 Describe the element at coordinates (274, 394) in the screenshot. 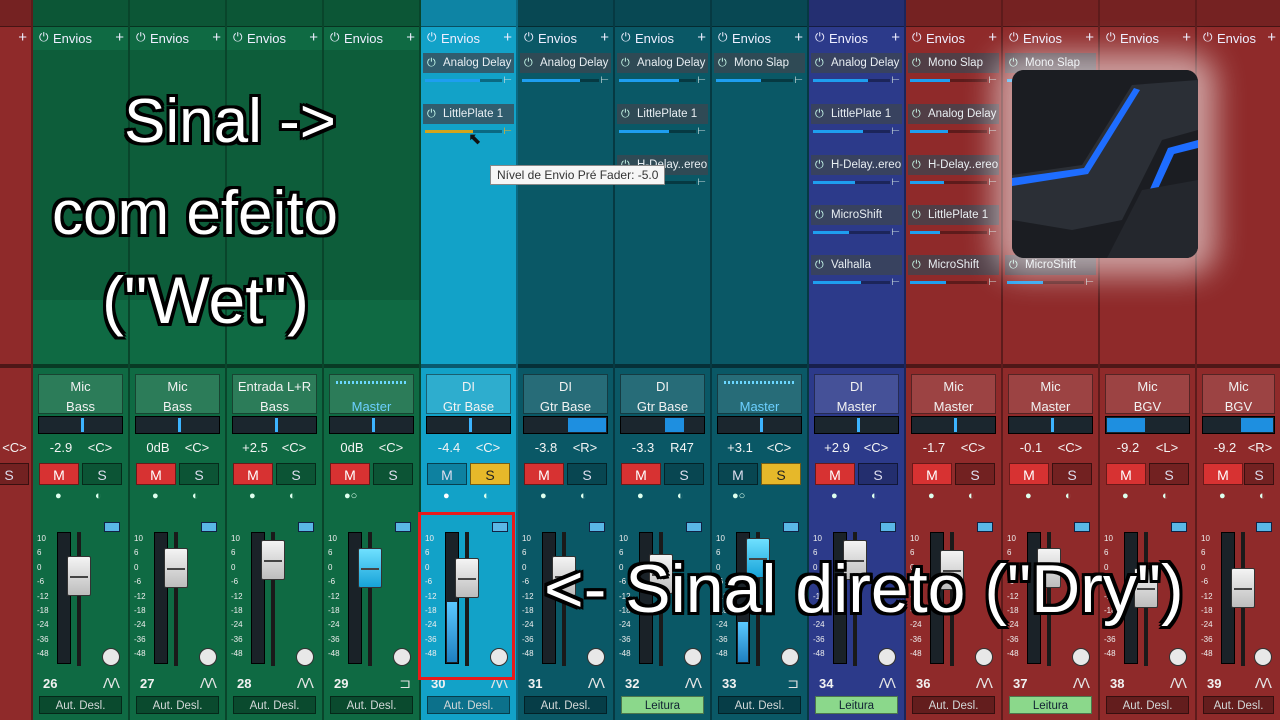

I see `channel-name-block: Entrada L+R Bass` at that location.